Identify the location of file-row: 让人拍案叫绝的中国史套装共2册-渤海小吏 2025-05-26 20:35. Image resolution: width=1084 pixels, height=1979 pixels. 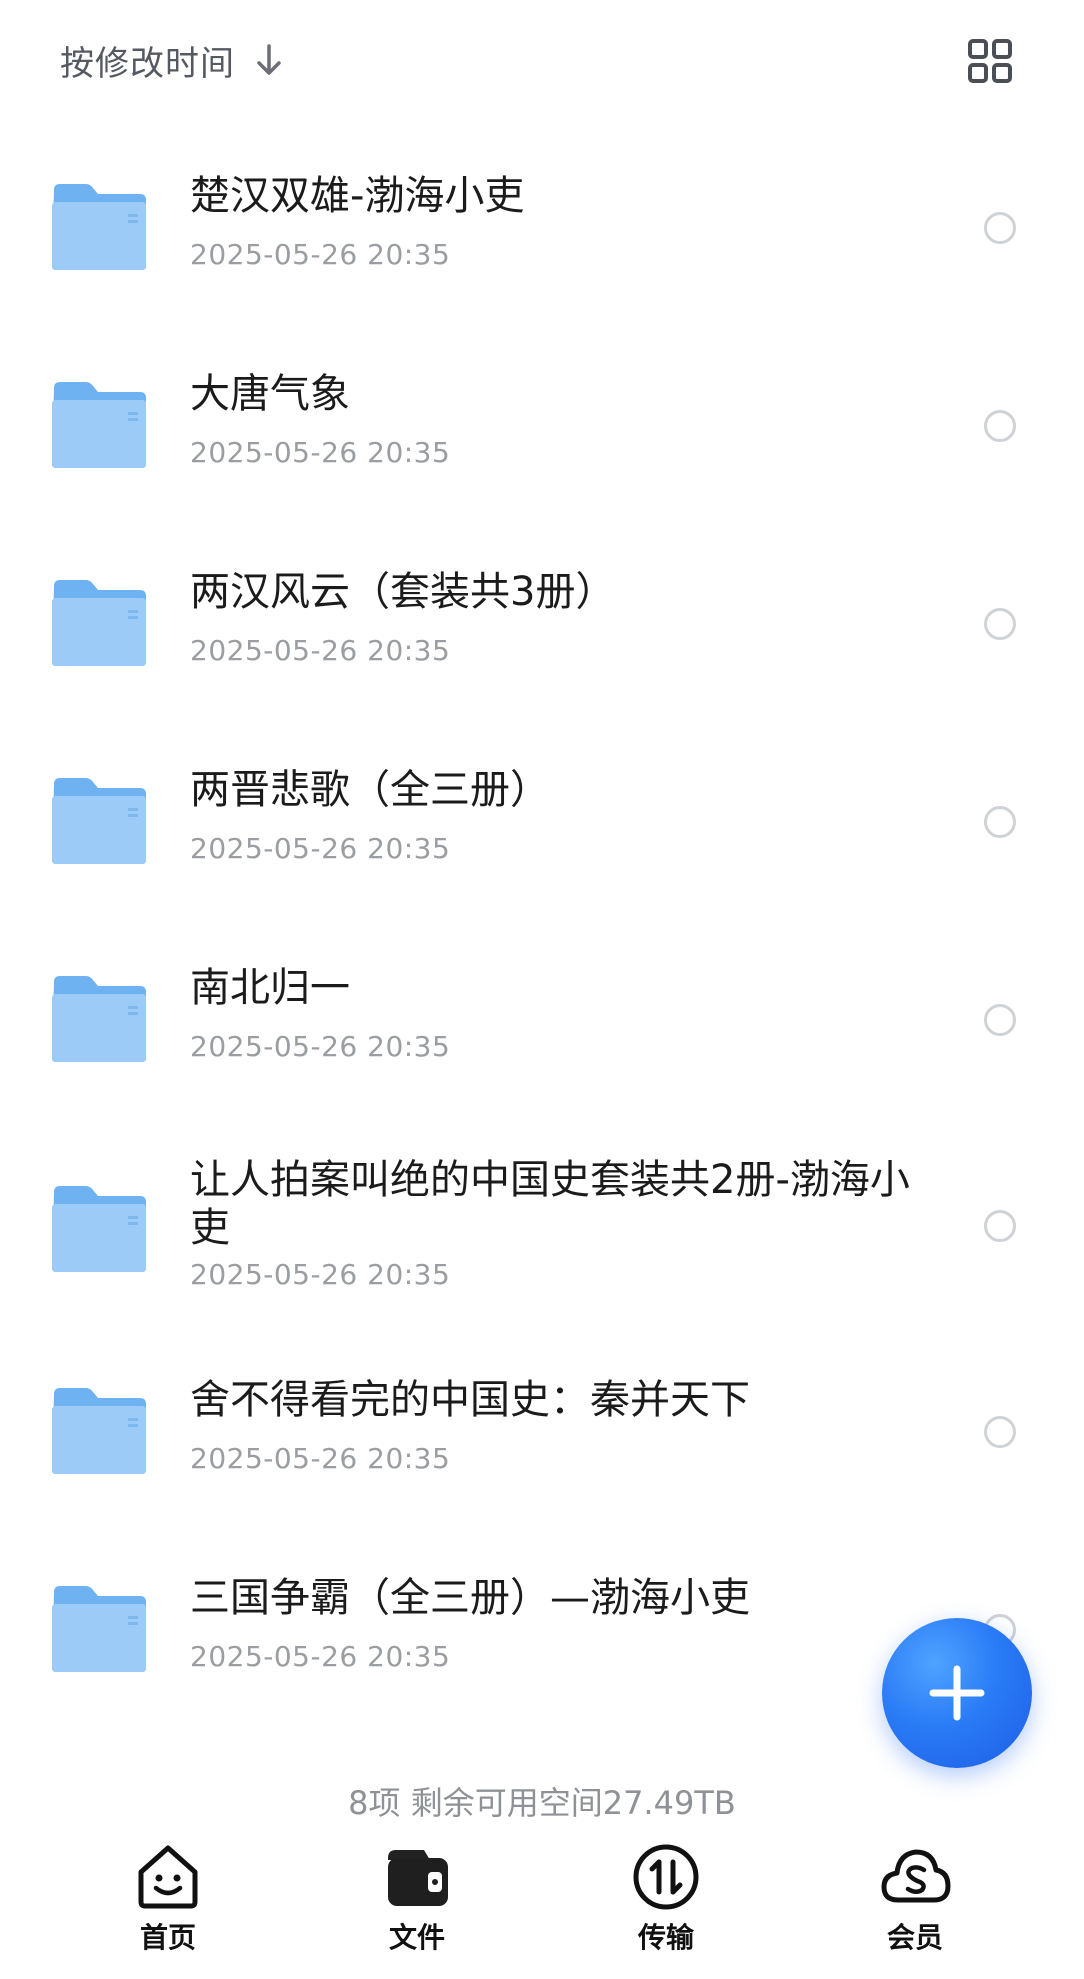
(542, 1225).